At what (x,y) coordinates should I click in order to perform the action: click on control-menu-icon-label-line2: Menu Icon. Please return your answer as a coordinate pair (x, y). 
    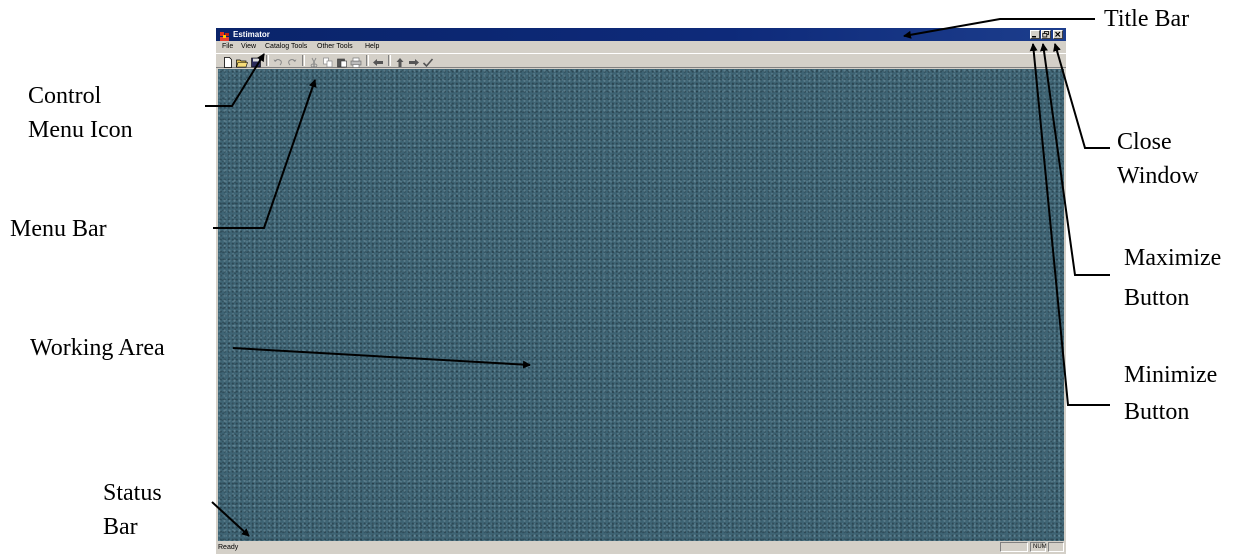
    Looking at the image, I should click on (80, 130).